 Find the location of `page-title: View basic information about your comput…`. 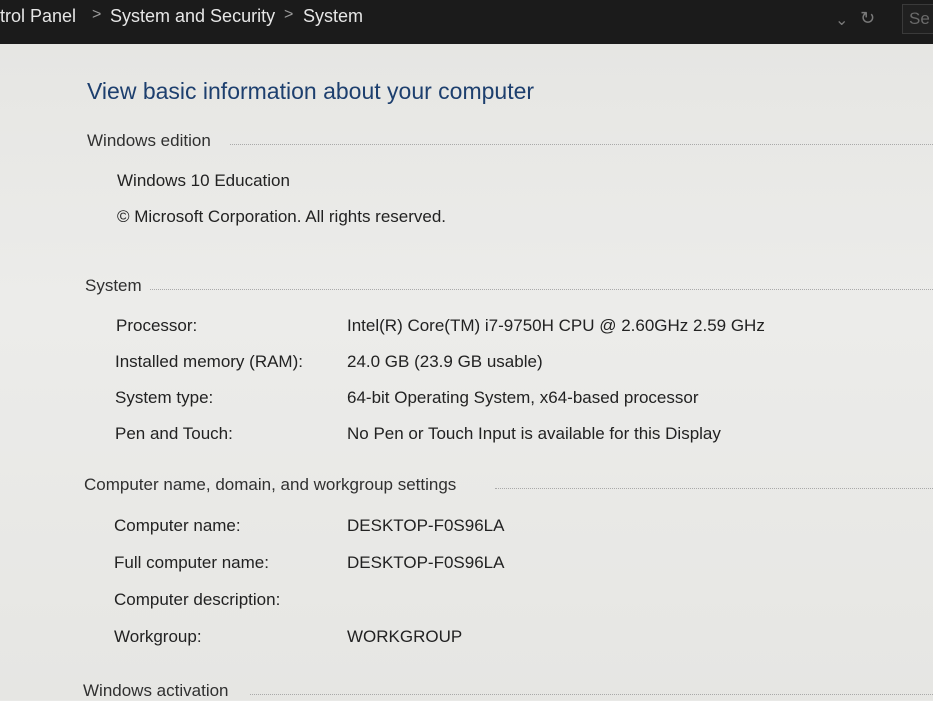

page-title: View basic information about your comput… is located at coordinates (311, 91).